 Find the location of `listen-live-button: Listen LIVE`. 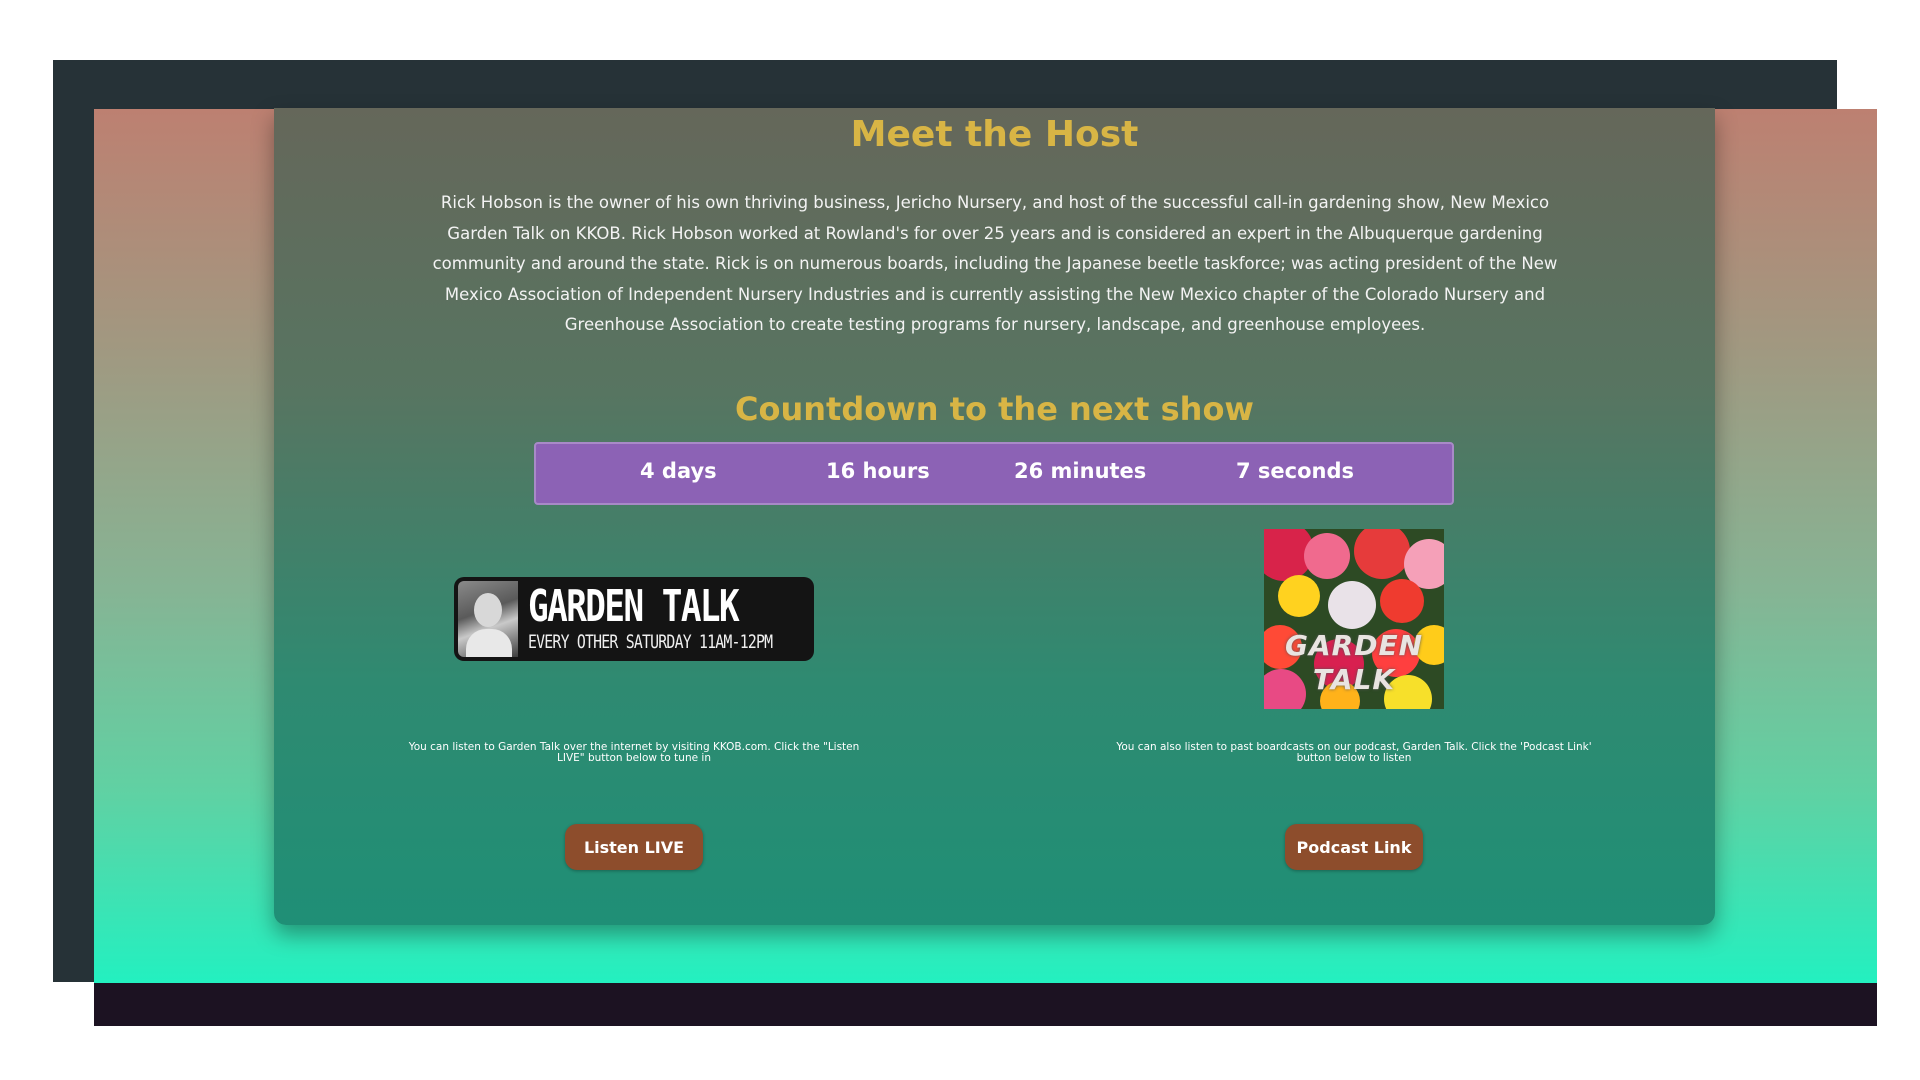

listen-live-button: Listen LIVE is located at coordinates (634, 847).